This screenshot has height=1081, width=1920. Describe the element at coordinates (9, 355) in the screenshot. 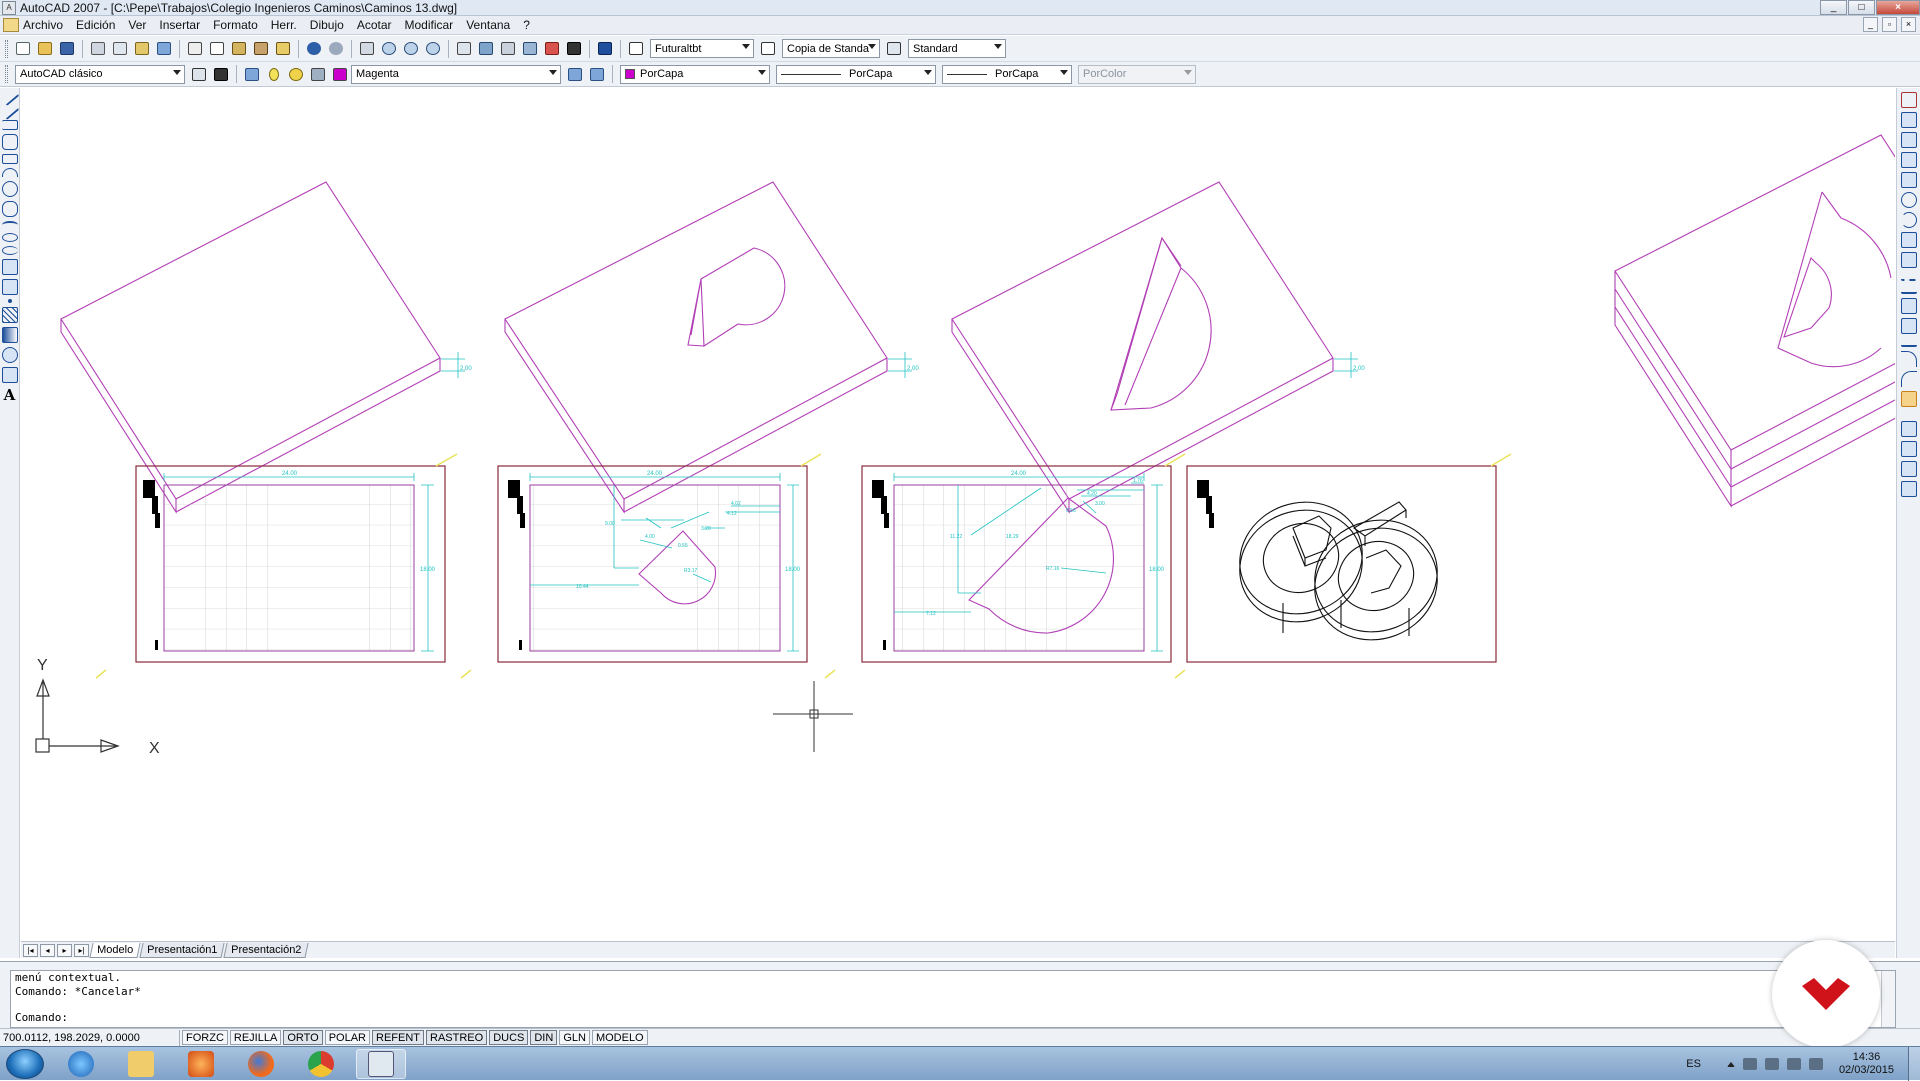

I see `region-icon` at that location.